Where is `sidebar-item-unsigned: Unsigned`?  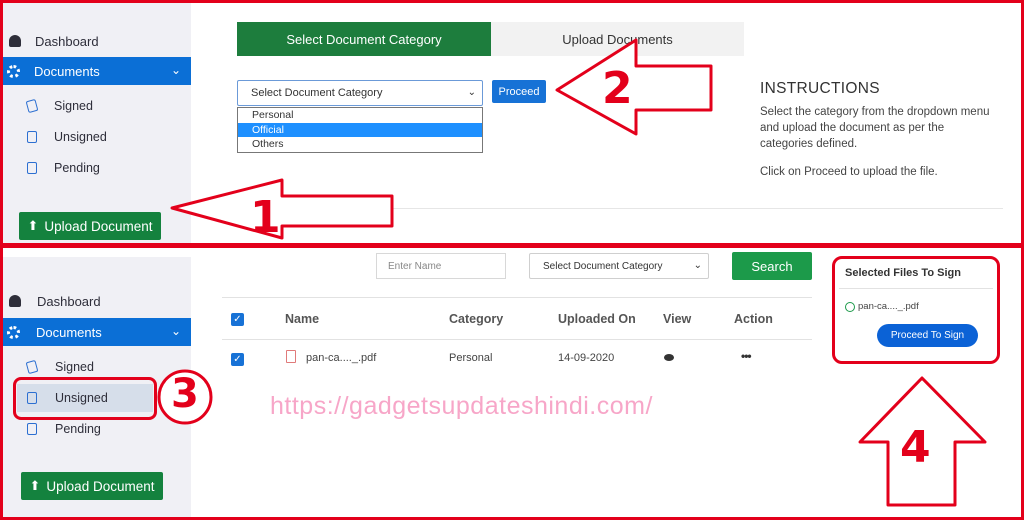
sidebar-item-unsigned: Unsigned is located at coordinates (83, 137).